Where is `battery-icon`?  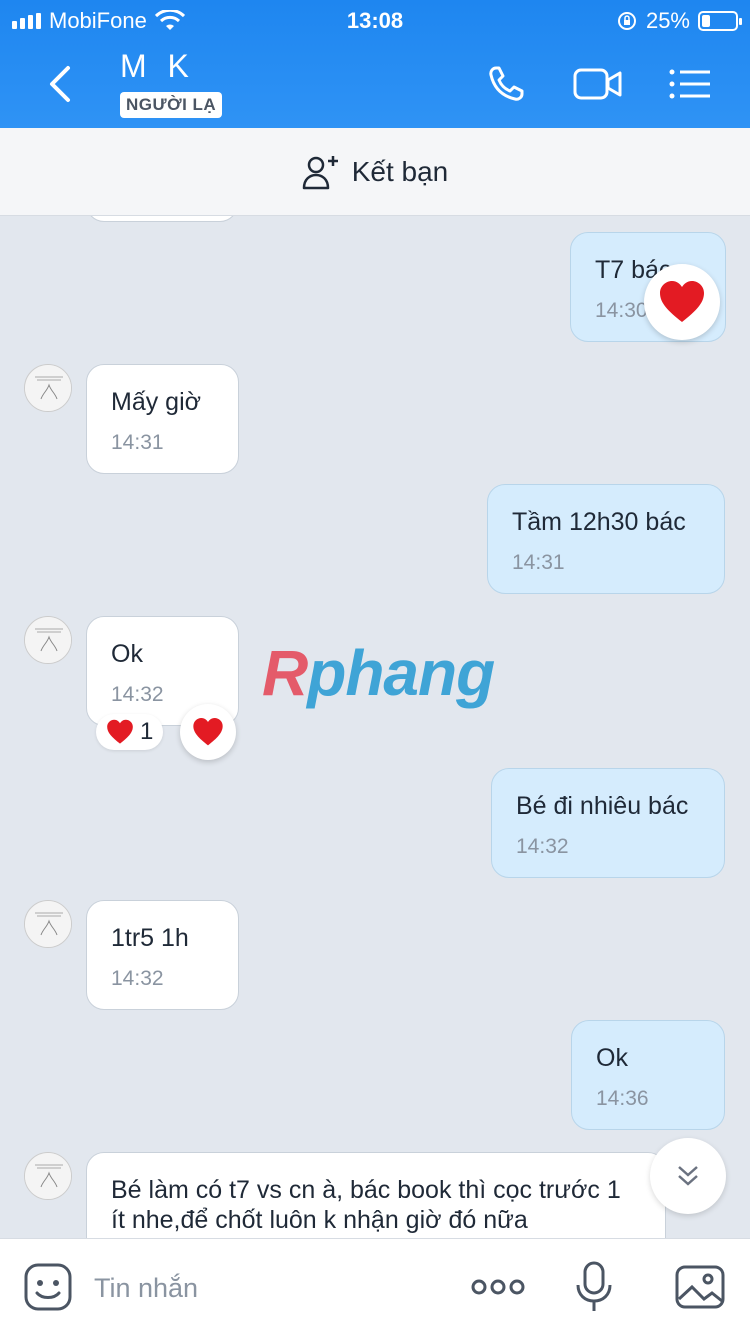
battery-icon is located at coordinates (720, 21).